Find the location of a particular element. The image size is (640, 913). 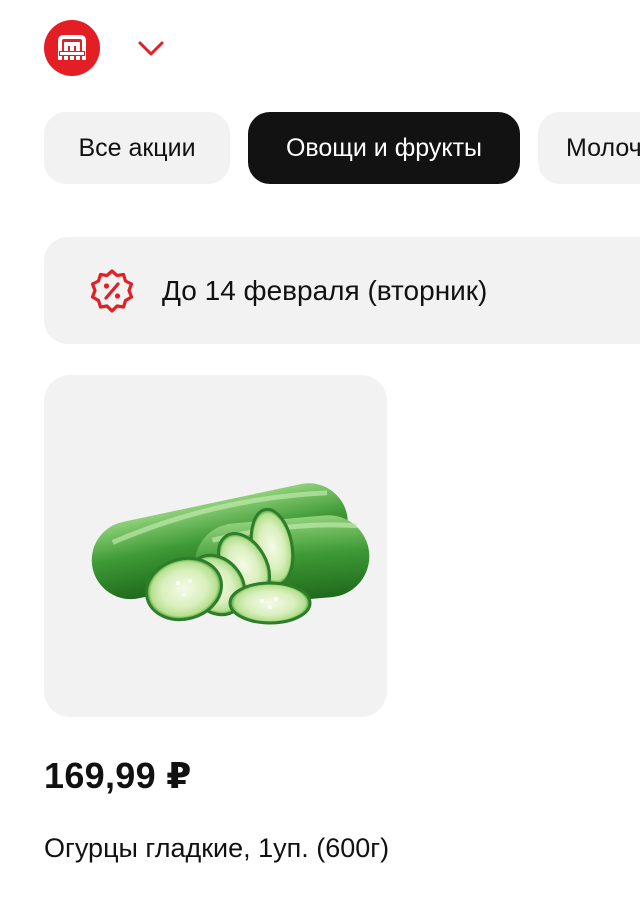

tab-vegetables-fruits: Овощи и фрукты is located at coordinates (384, 148).